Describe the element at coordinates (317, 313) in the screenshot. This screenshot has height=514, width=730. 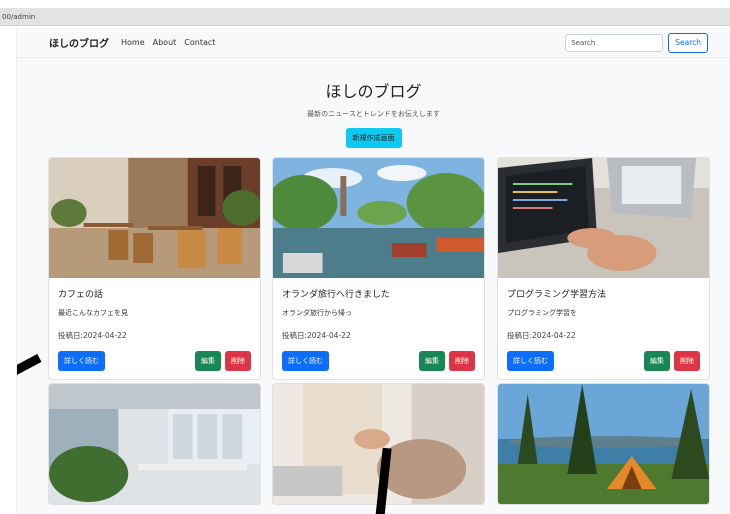
I see `card-excerpt: オランダ旅行から帰っ` at that location.